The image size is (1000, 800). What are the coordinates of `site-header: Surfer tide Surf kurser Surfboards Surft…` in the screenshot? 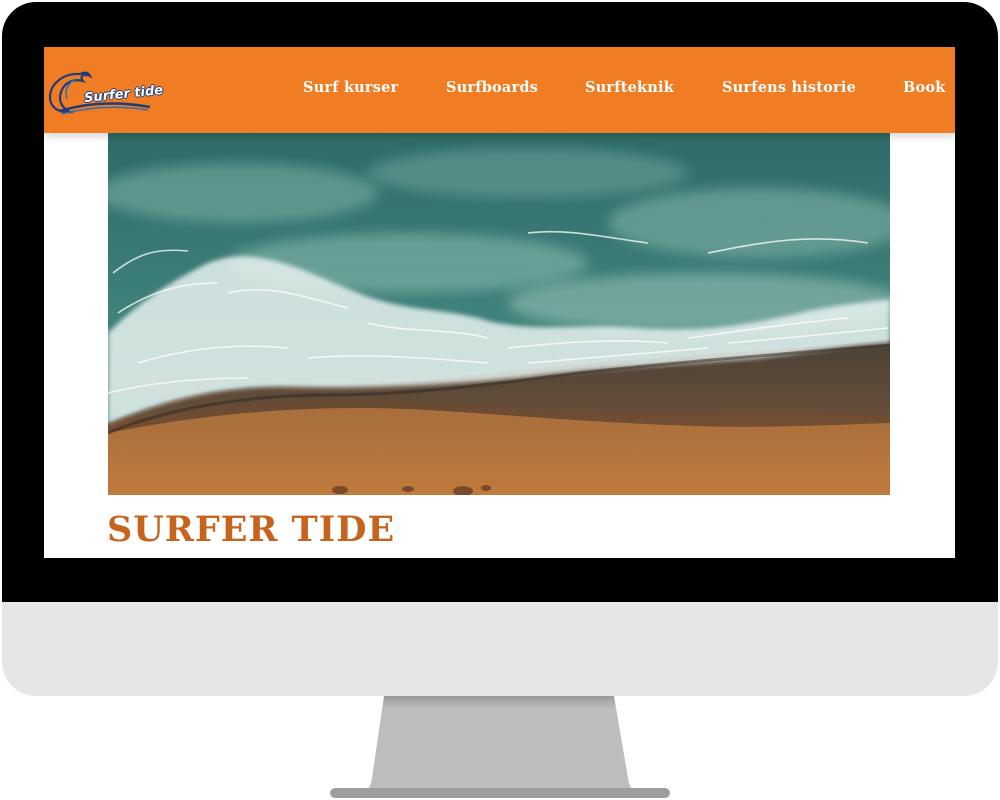 It's located at (499, 90).